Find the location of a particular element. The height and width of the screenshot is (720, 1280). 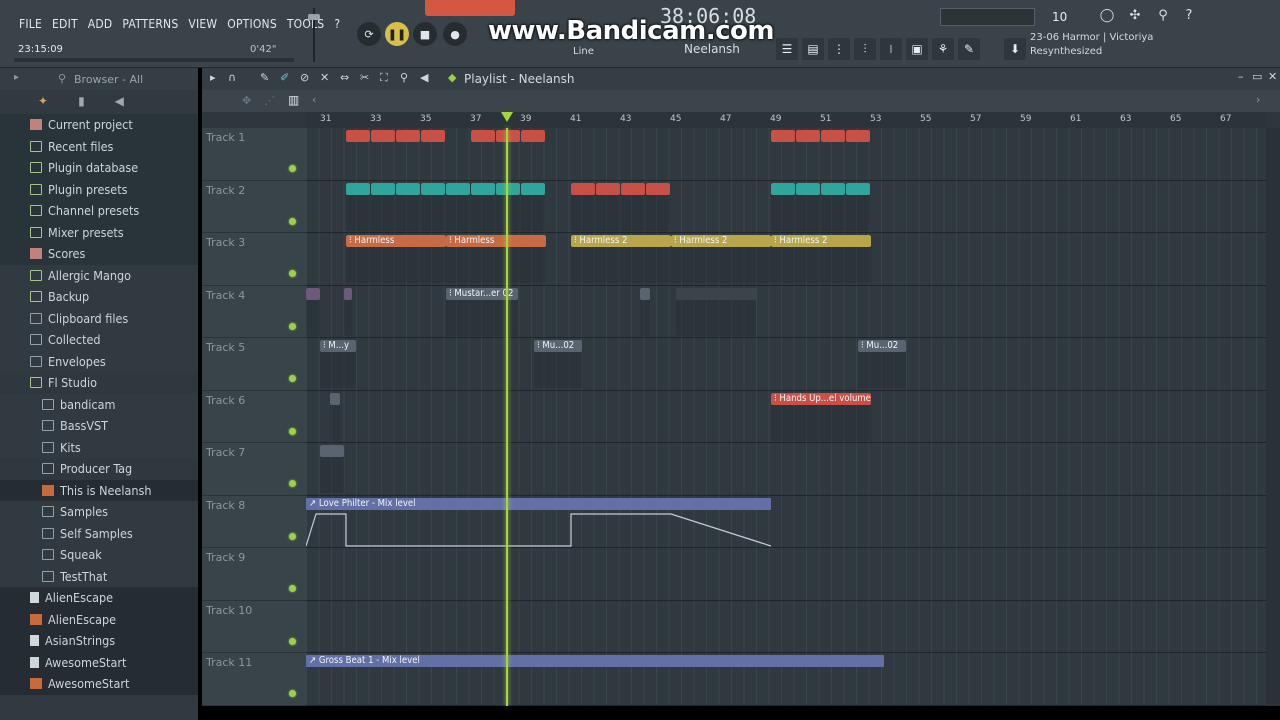

menu-options: OPTIONS is located at coordinates (252, 25).